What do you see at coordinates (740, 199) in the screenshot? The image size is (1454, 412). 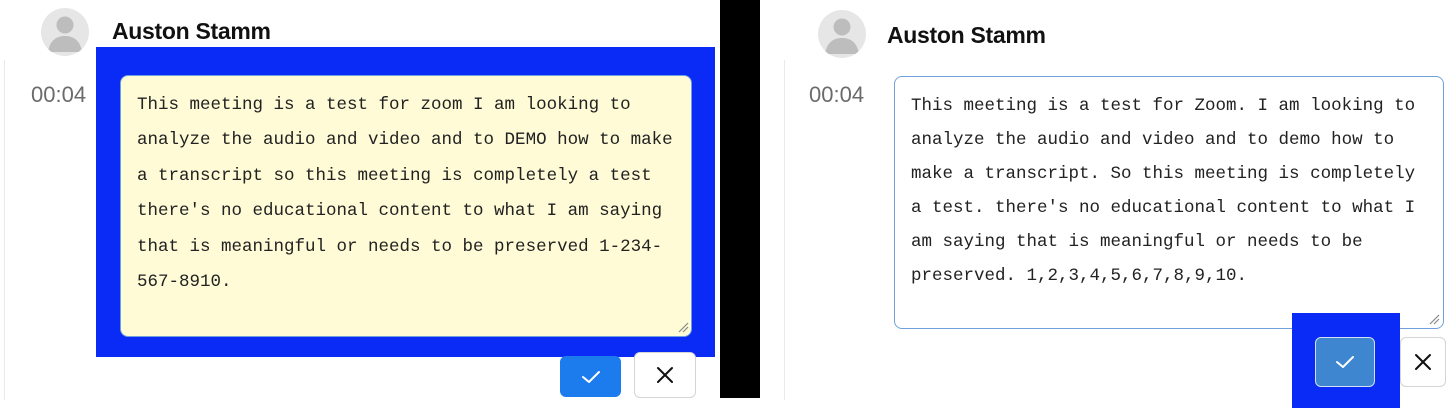 I see `comparison-divider` at bounding box center [740, 199].